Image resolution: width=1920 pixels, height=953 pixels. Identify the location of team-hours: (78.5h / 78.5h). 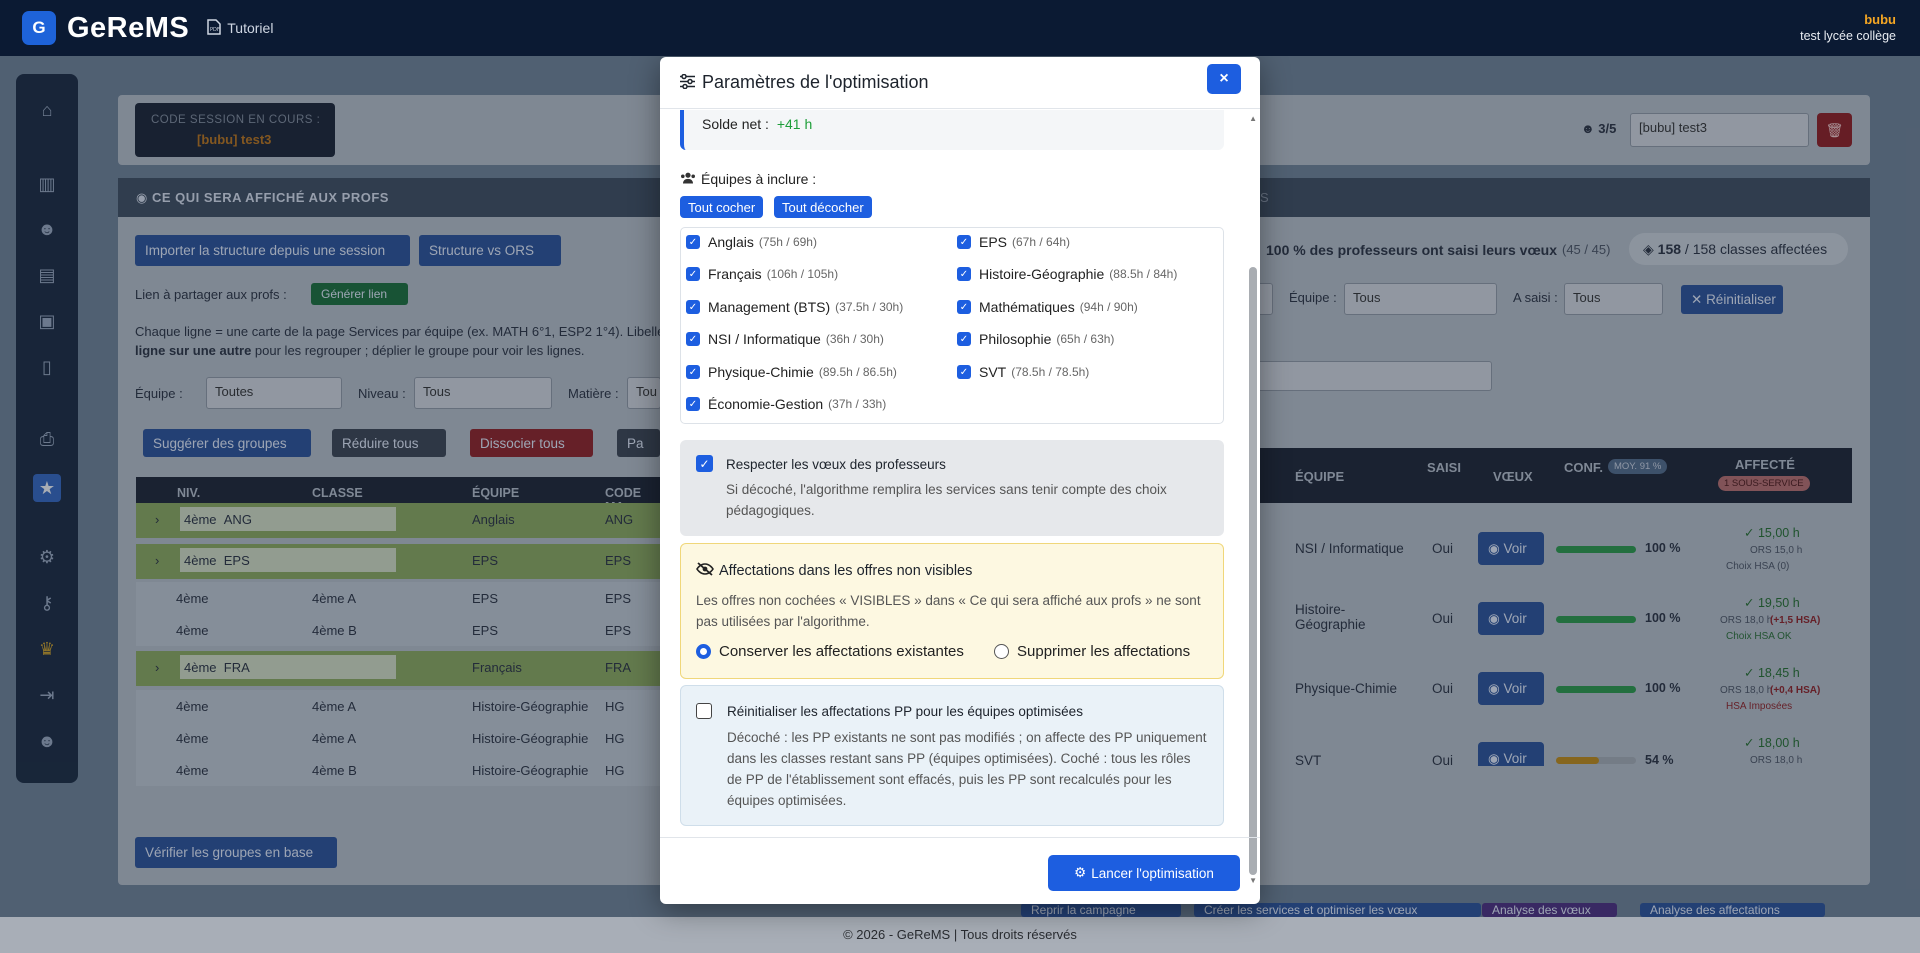
(1050, 372).